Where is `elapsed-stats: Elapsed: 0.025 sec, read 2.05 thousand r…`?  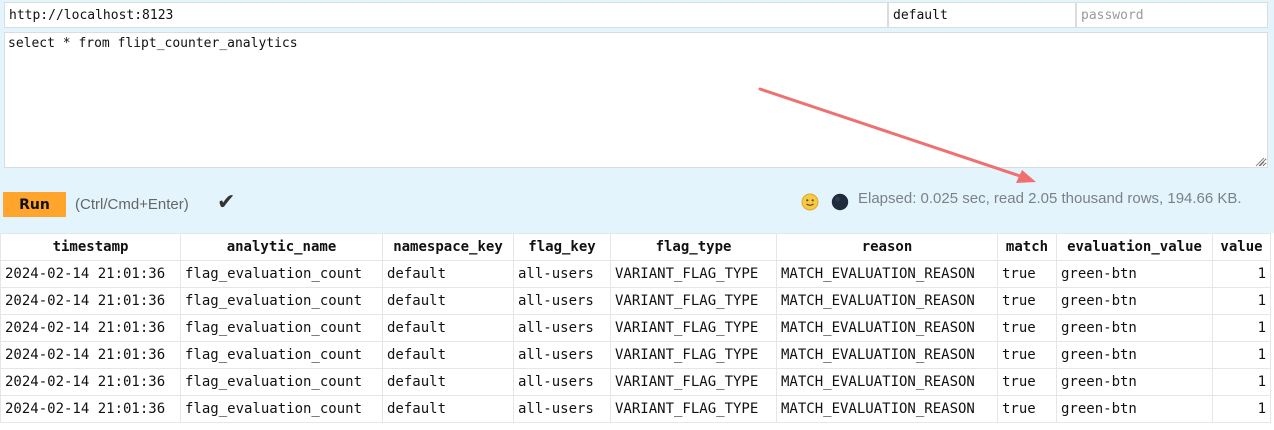 elapsed-stats: Elapsed: 0.025 sec, read 2.05 thousand r… is located at coordinates (1050, 198).